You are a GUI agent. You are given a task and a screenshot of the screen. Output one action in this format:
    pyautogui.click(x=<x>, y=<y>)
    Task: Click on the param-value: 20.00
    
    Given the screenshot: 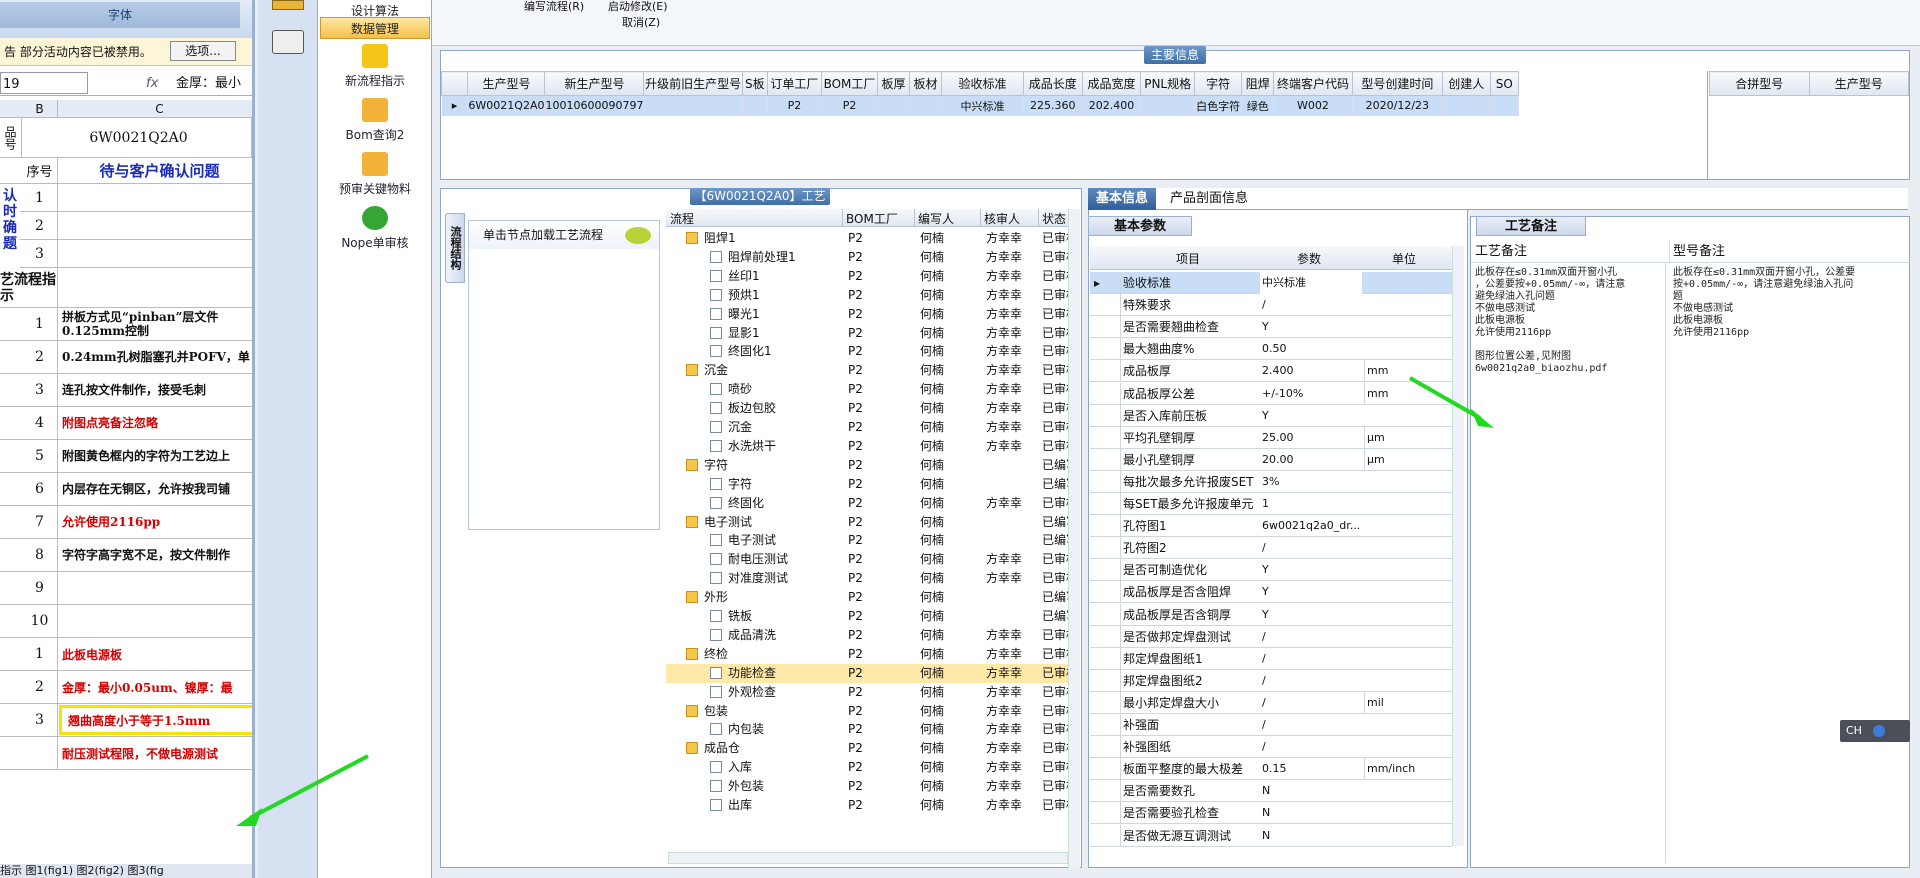 What is the action you would take?
    pyautogui.click(x=1311, y=460)
    